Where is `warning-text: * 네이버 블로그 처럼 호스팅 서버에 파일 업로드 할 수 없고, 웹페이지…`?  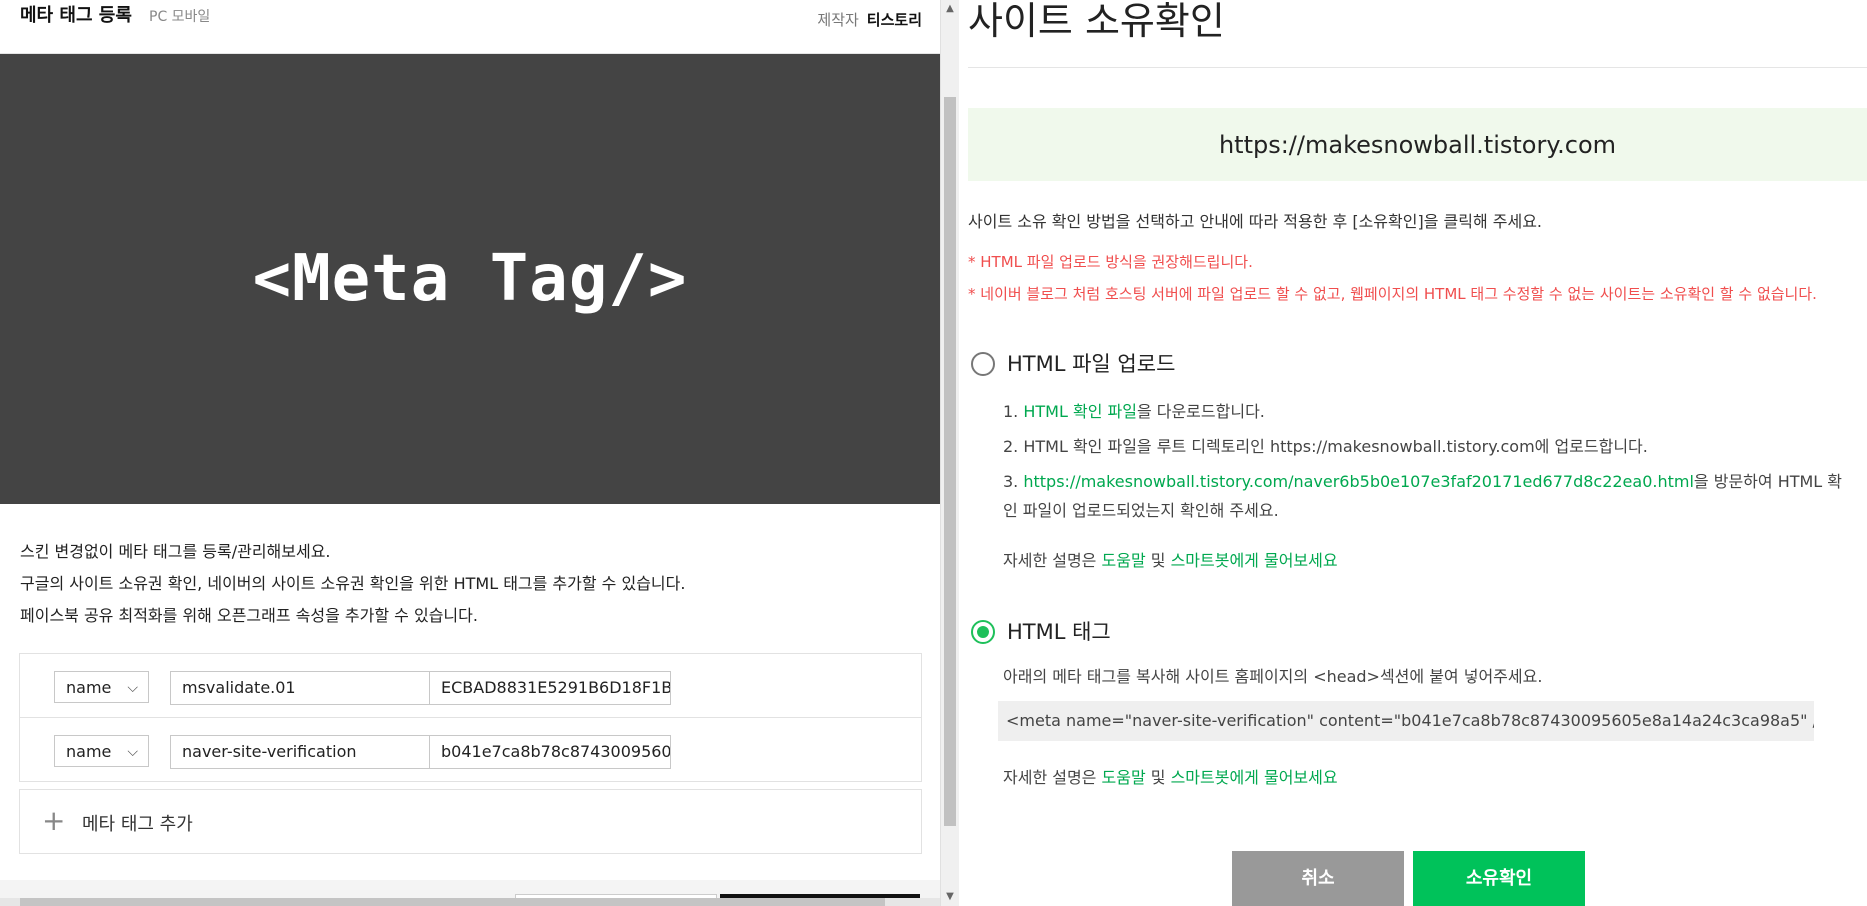 warning-text: * 네이버 블로그 처럼 호스팅 서버에 파일 업로드 할 수 없고, 웹페이지… is located at coordinates (1392, 294).